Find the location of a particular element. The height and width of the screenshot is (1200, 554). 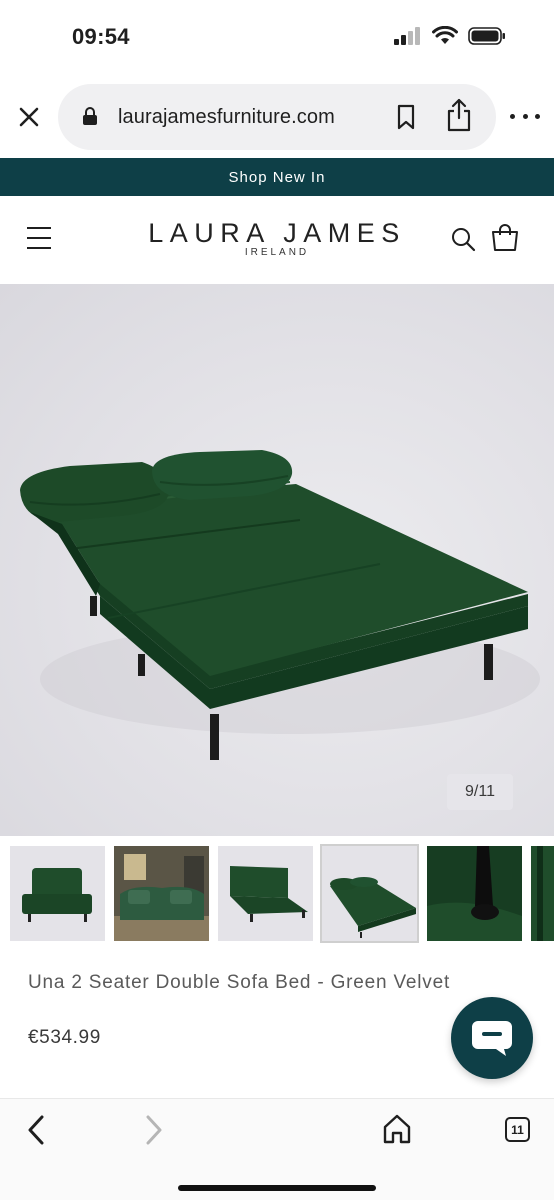

chat-icon is located at coordinates (492, 1038).